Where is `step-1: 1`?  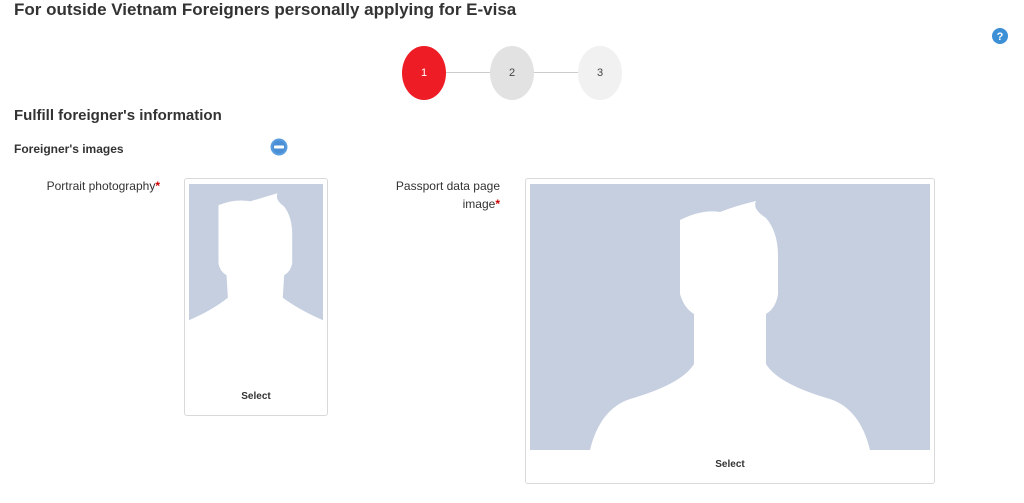
step-1: 1 is located at coordinates (424, 73).